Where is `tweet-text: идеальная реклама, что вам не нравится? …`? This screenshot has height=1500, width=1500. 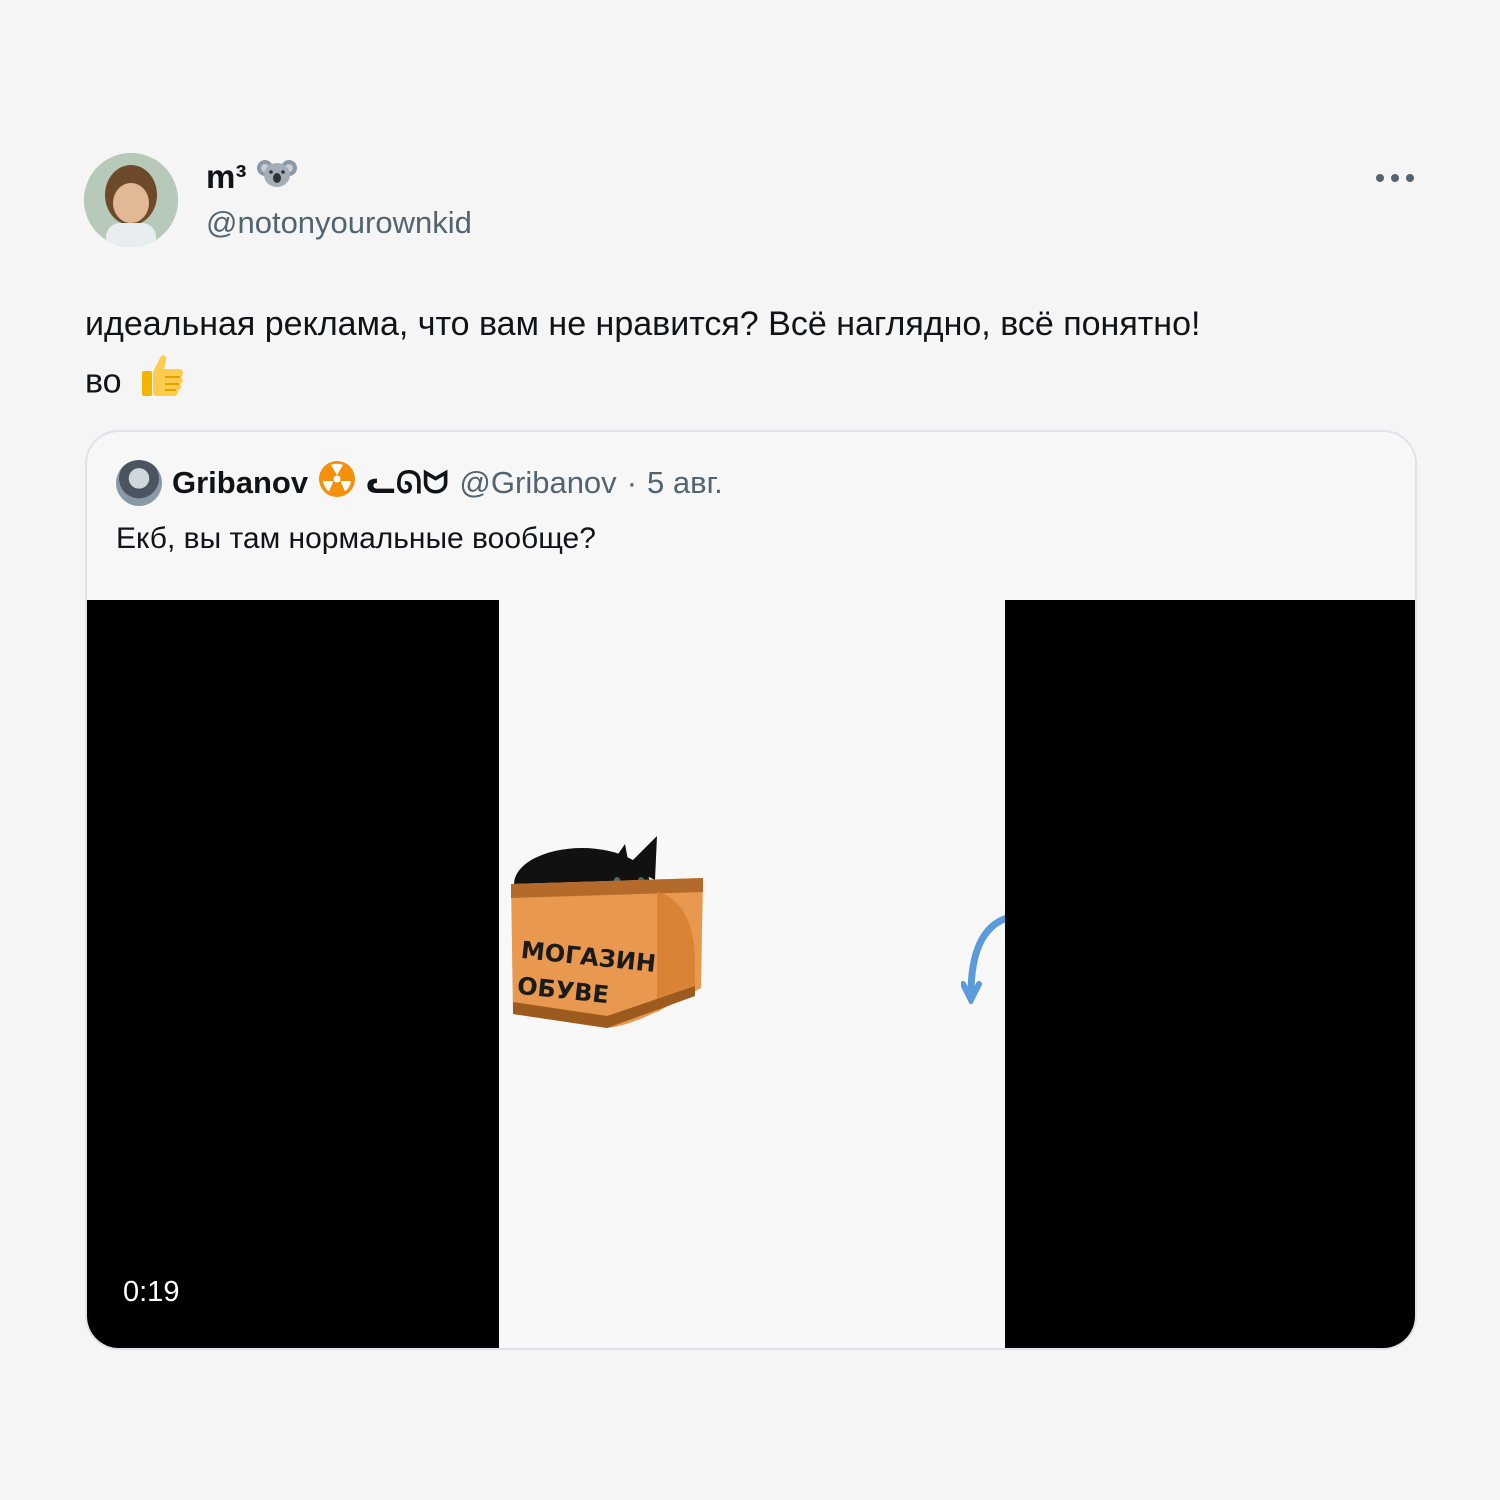 tweet-text: идеальная реклама, что вам не нравится? … is located at coordinates (755, 355).